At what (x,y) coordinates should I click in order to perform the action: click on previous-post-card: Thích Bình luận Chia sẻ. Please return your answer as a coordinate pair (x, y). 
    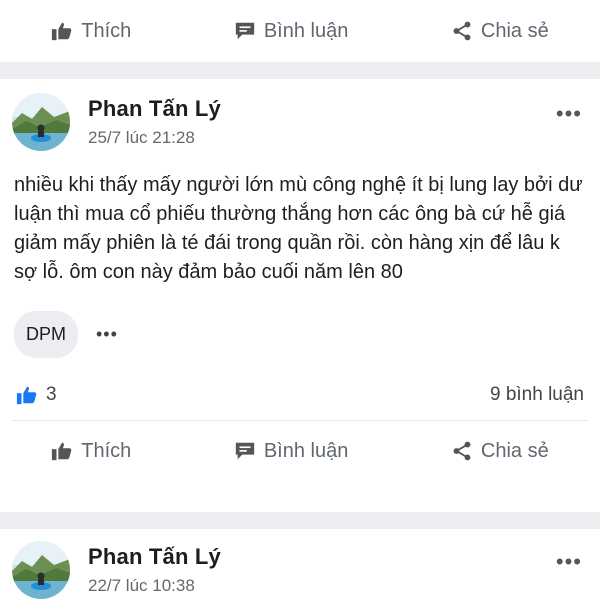
    Looking at the image, I should click on (300, 31).